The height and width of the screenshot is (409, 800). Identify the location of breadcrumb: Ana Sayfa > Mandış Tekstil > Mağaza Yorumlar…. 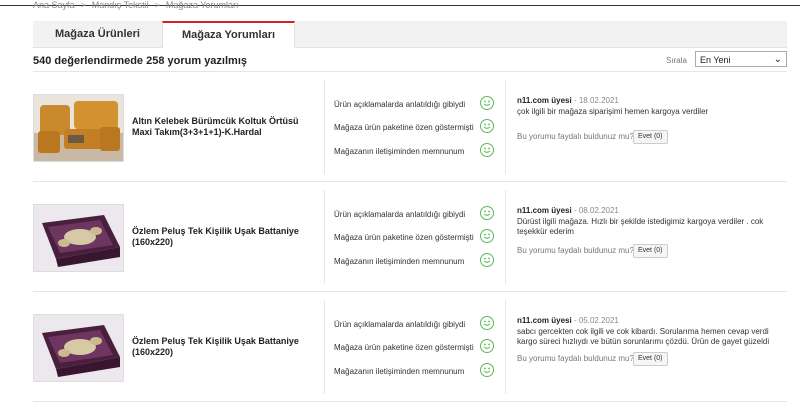
(136, 5).